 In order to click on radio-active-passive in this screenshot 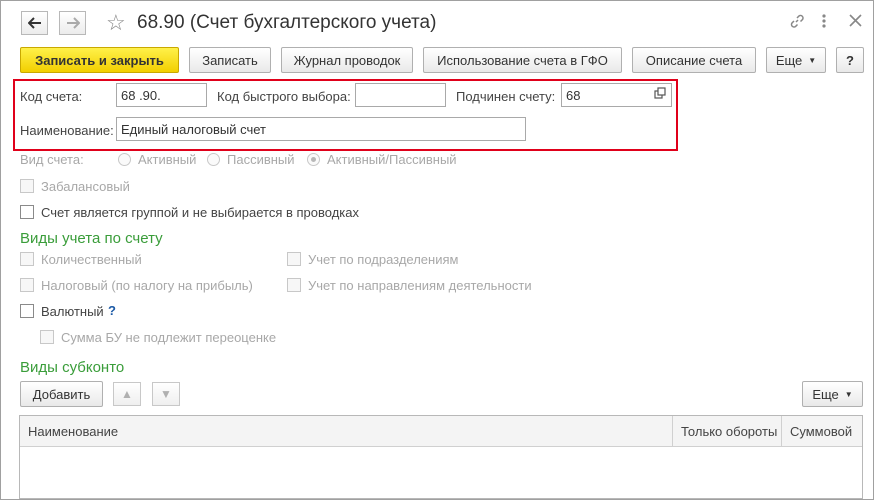, I will do `click(313, 159)`.